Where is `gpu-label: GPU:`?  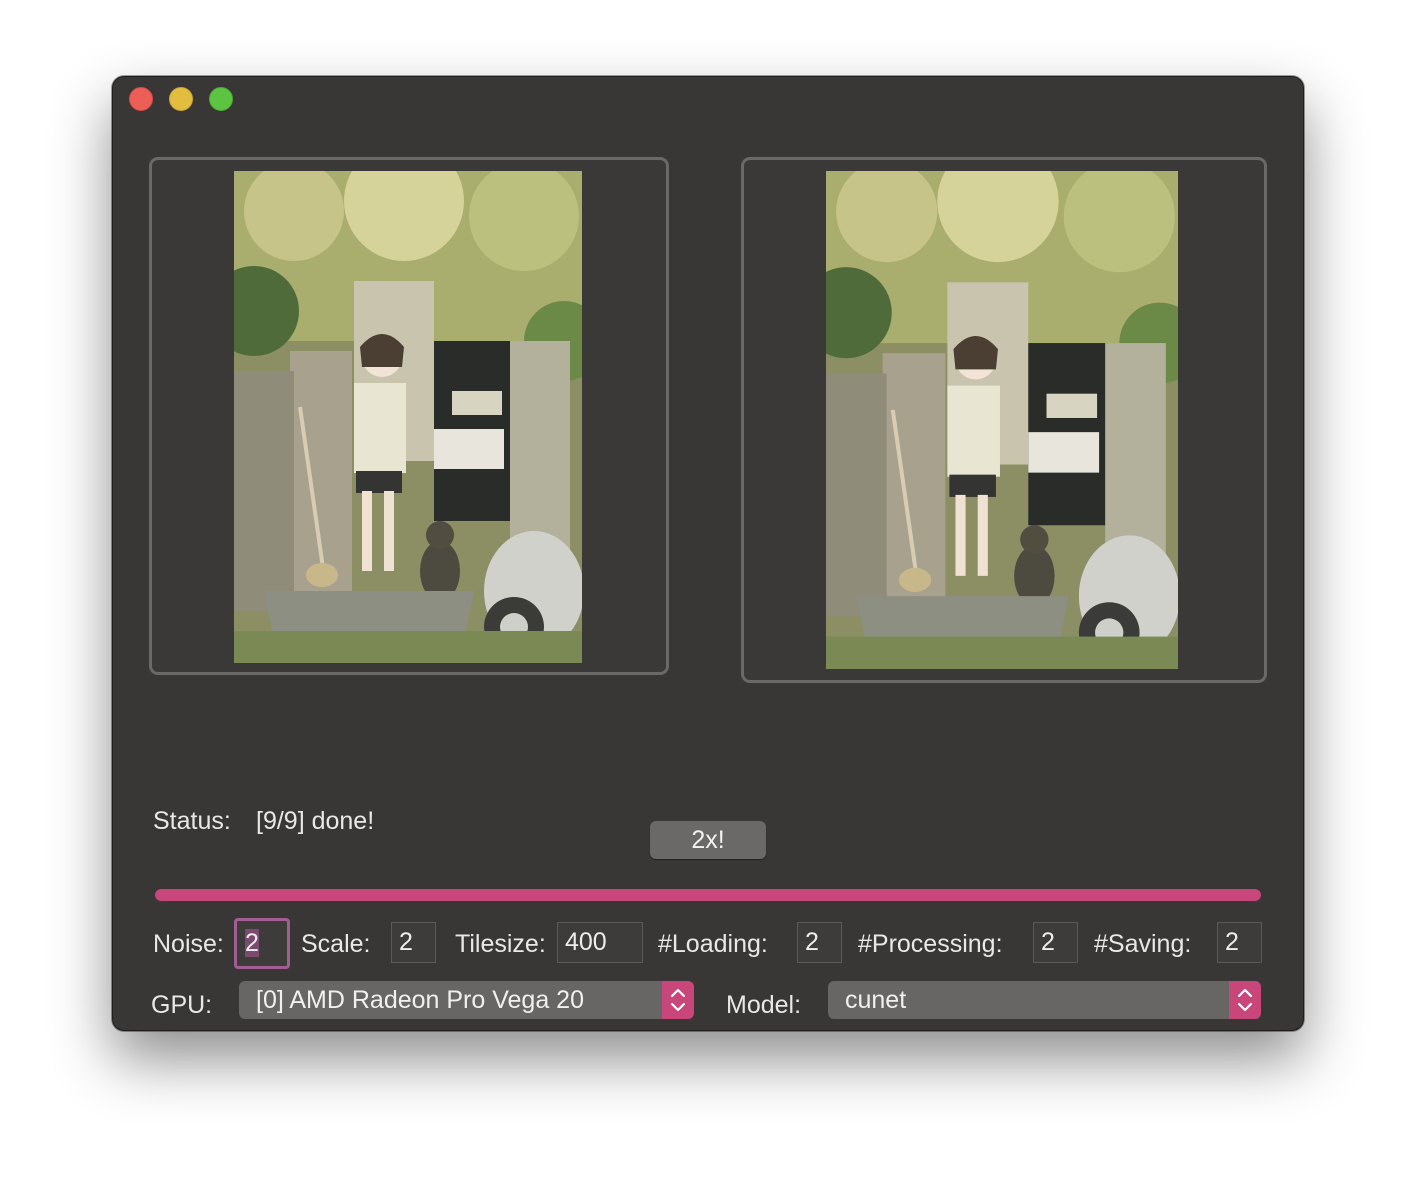 gpu-label: GPU: is located at coordinates (182, 1005).